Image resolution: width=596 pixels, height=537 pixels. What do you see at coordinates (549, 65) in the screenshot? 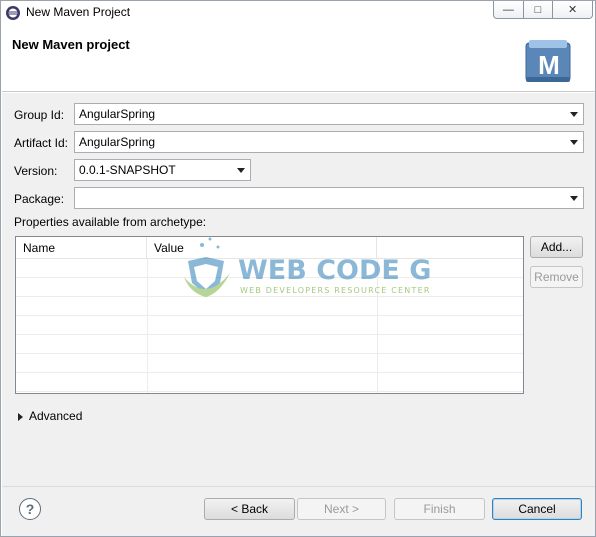
I see `maven-logo-letter: M` at bounding box center [549, 65].